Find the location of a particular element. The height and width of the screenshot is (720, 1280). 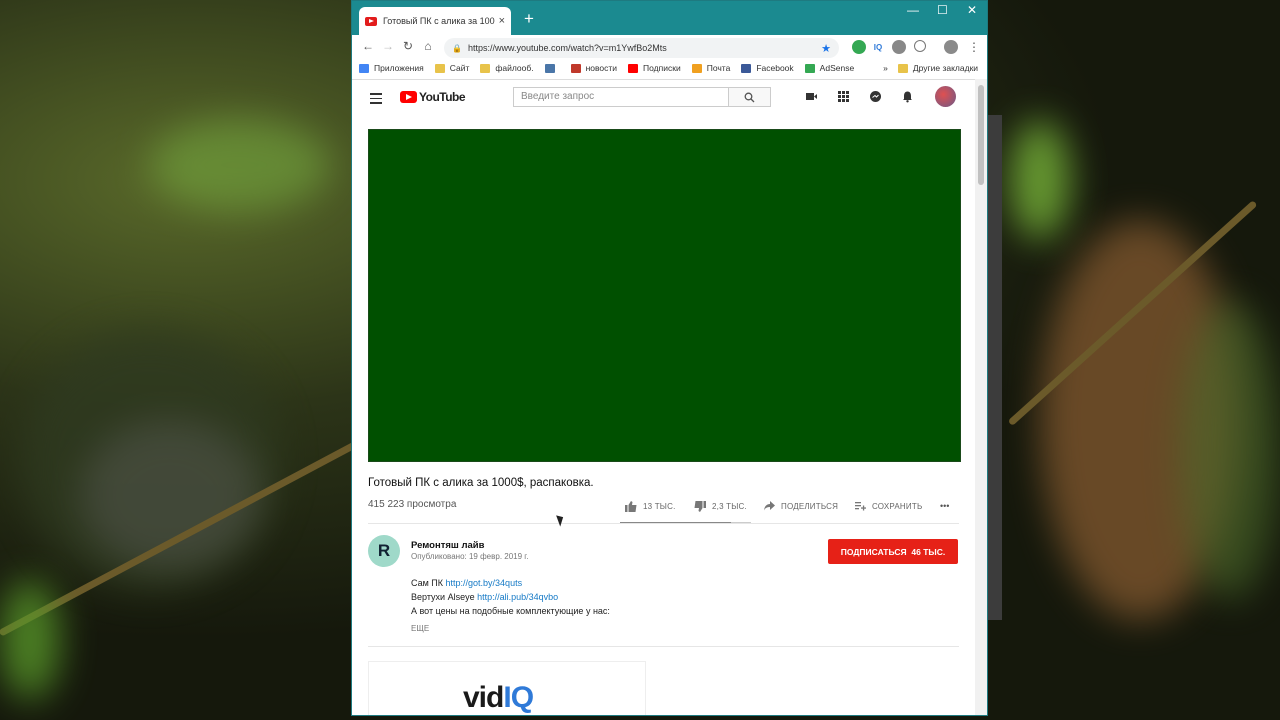

new-tab-button: + is located at coordinates (529, 19).